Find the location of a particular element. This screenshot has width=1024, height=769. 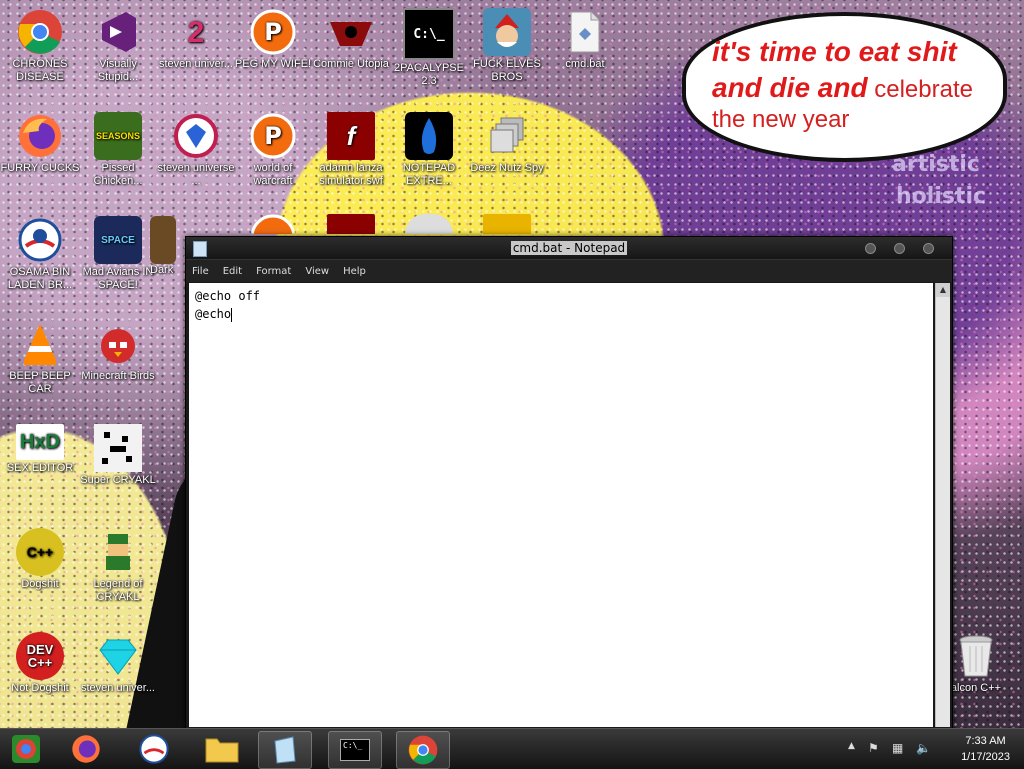

desktop-icon-commie-utopia: Commie Utopia is located at coordinates (351, 39).